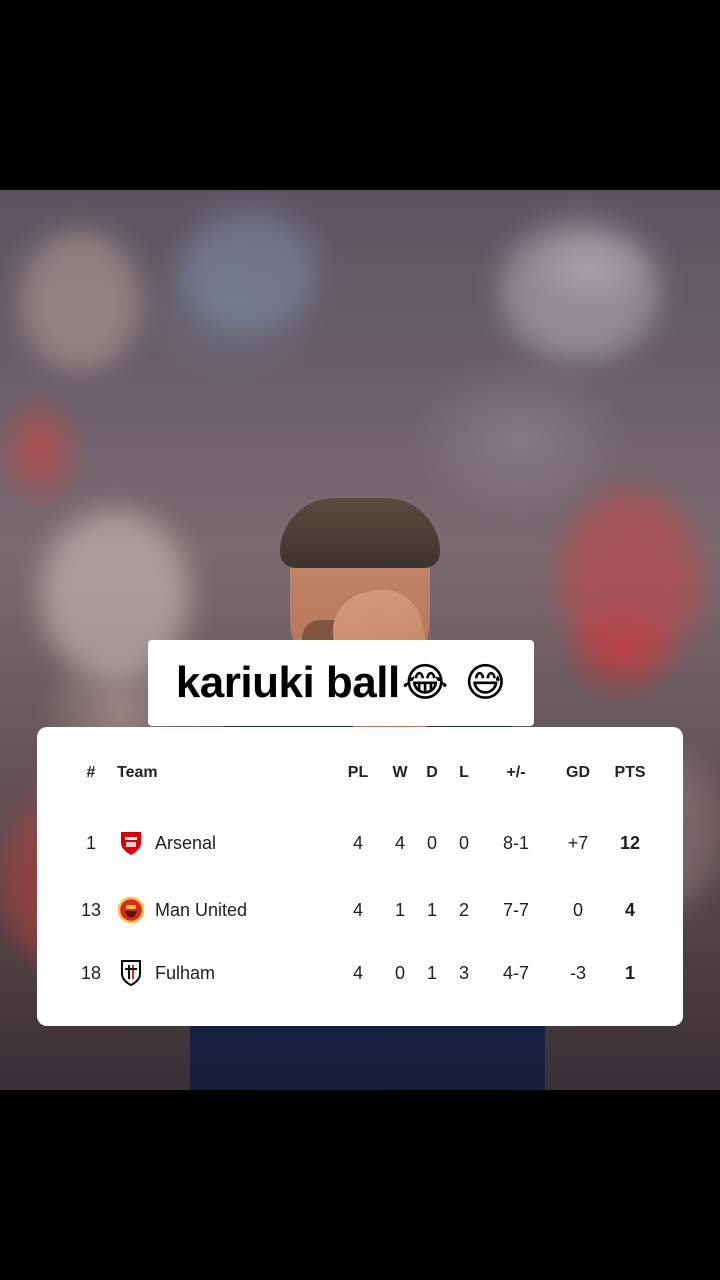  What do you see at coordinates (400, 772) in the screenshot?
I see `header-wins: W` at bounding box center [400, 772].